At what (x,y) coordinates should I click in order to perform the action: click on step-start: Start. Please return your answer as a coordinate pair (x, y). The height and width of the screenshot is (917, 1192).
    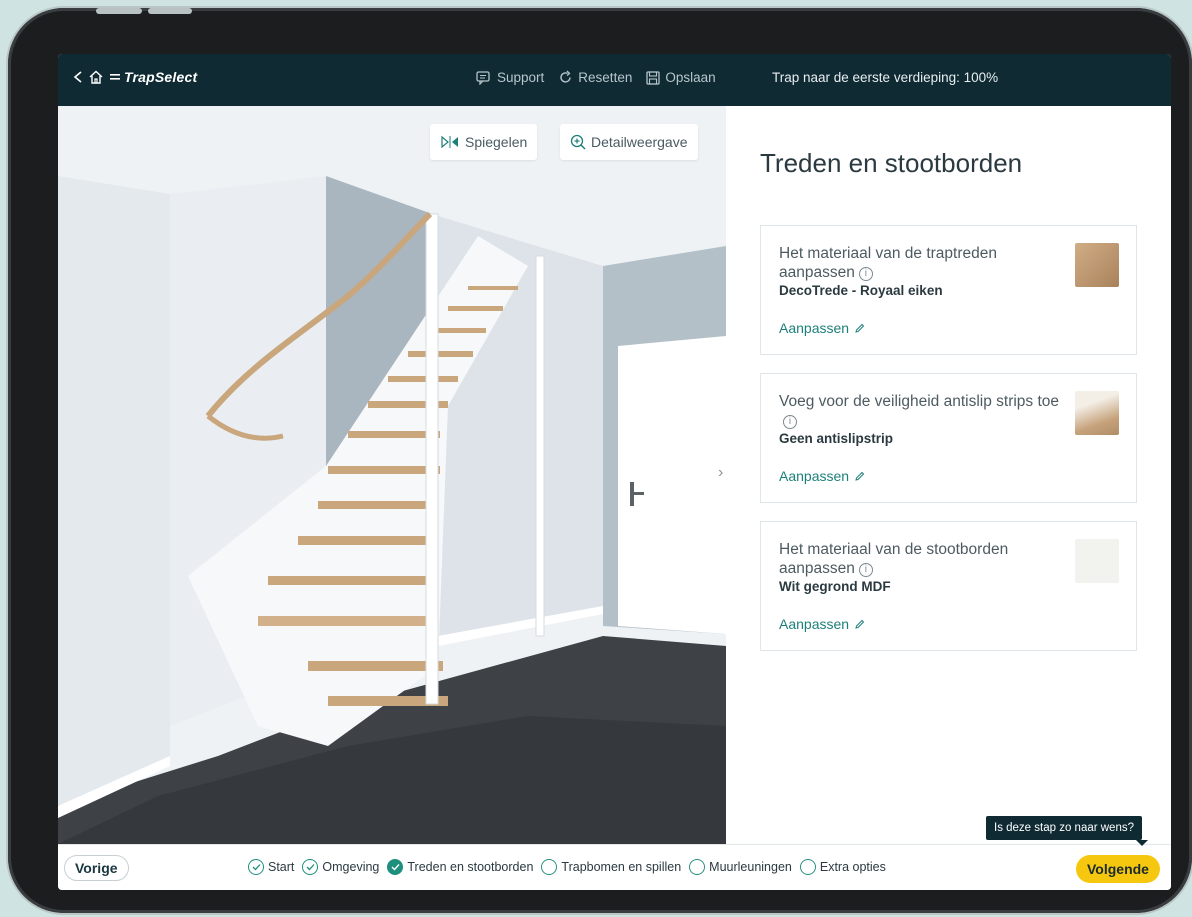
    Looking at the image, I should click on (271, 867).